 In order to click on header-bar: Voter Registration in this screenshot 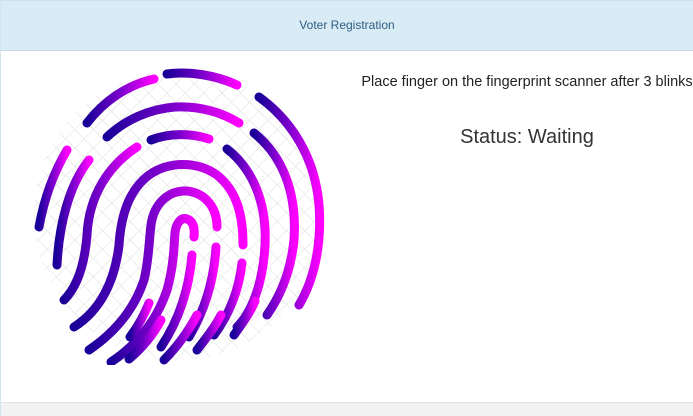, I will do `click(347, 26)`.